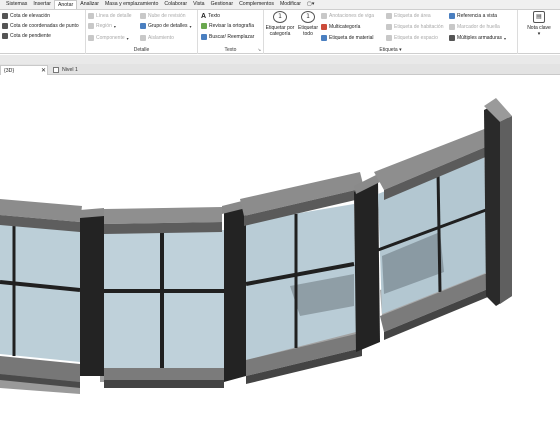 The width and height of the screenshot is (560, 426). I want to click on dialog-launcher-icon: ↘, so click(259, 49).